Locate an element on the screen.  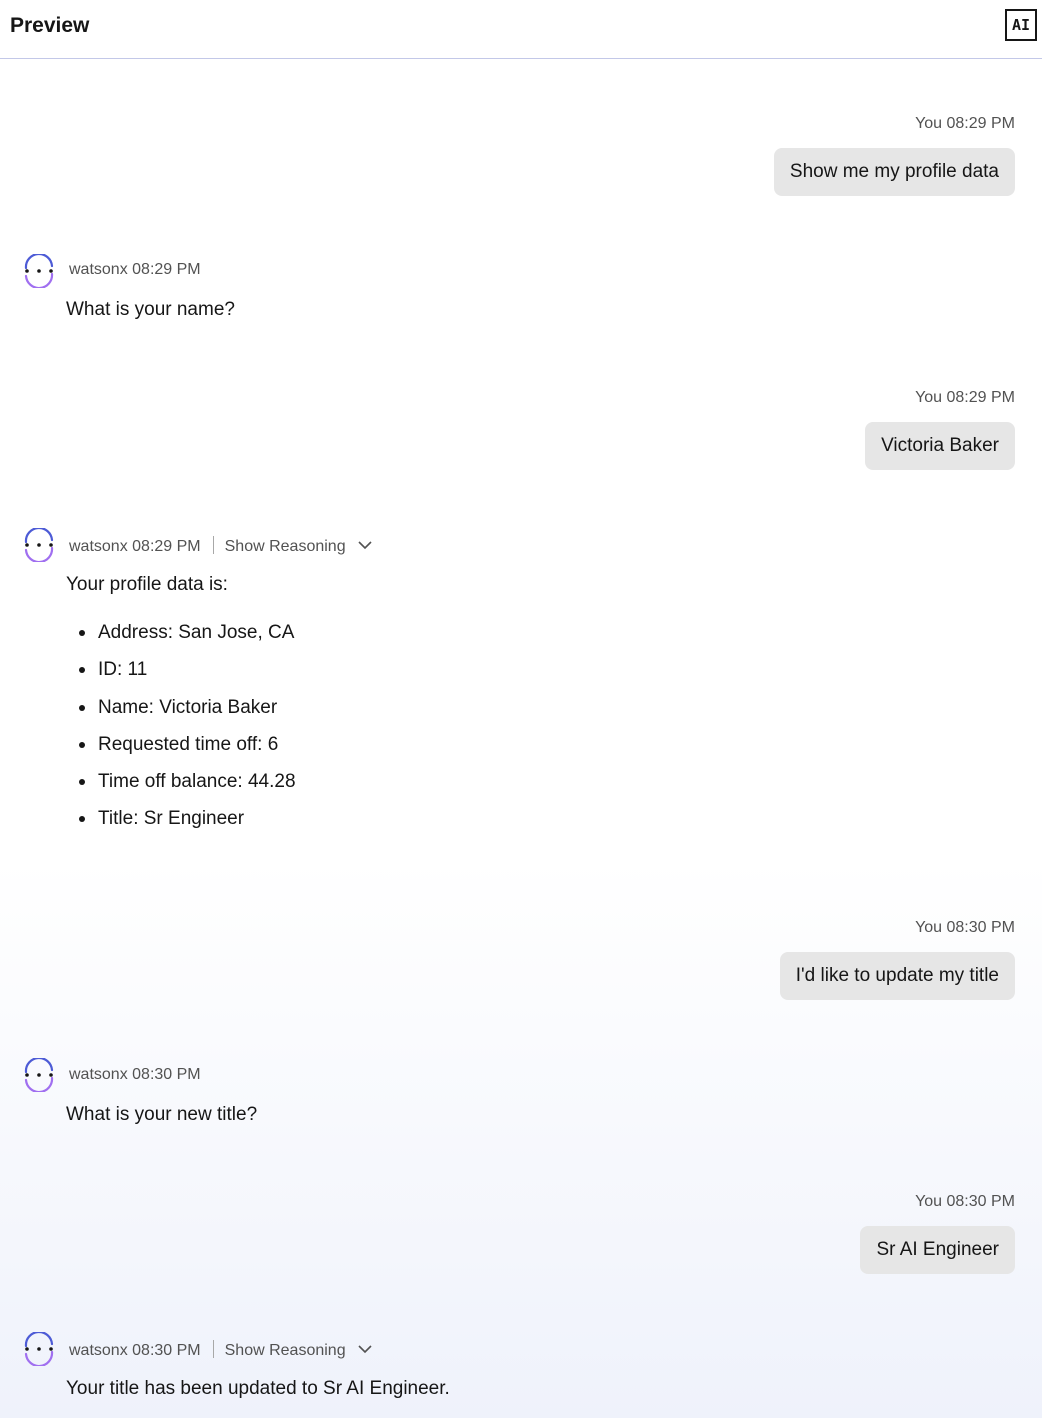
user-message-bubble: Sr AI Engineer is located at coordinates (937, 1250).